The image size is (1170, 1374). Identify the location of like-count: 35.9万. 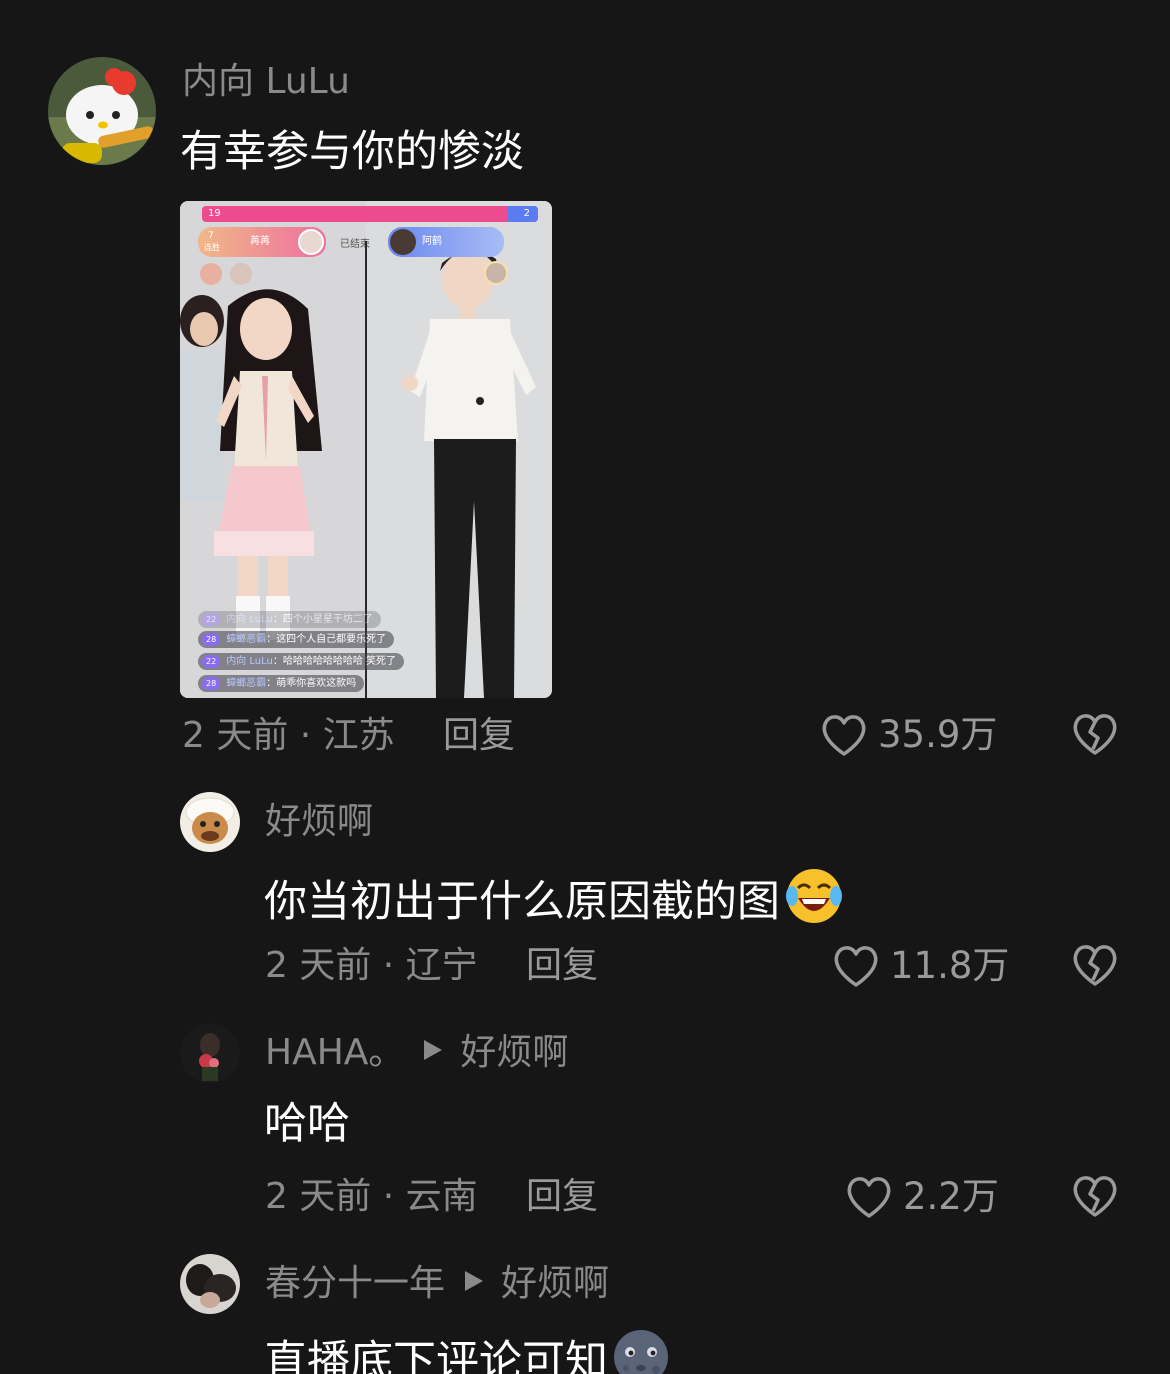
(938, 734).